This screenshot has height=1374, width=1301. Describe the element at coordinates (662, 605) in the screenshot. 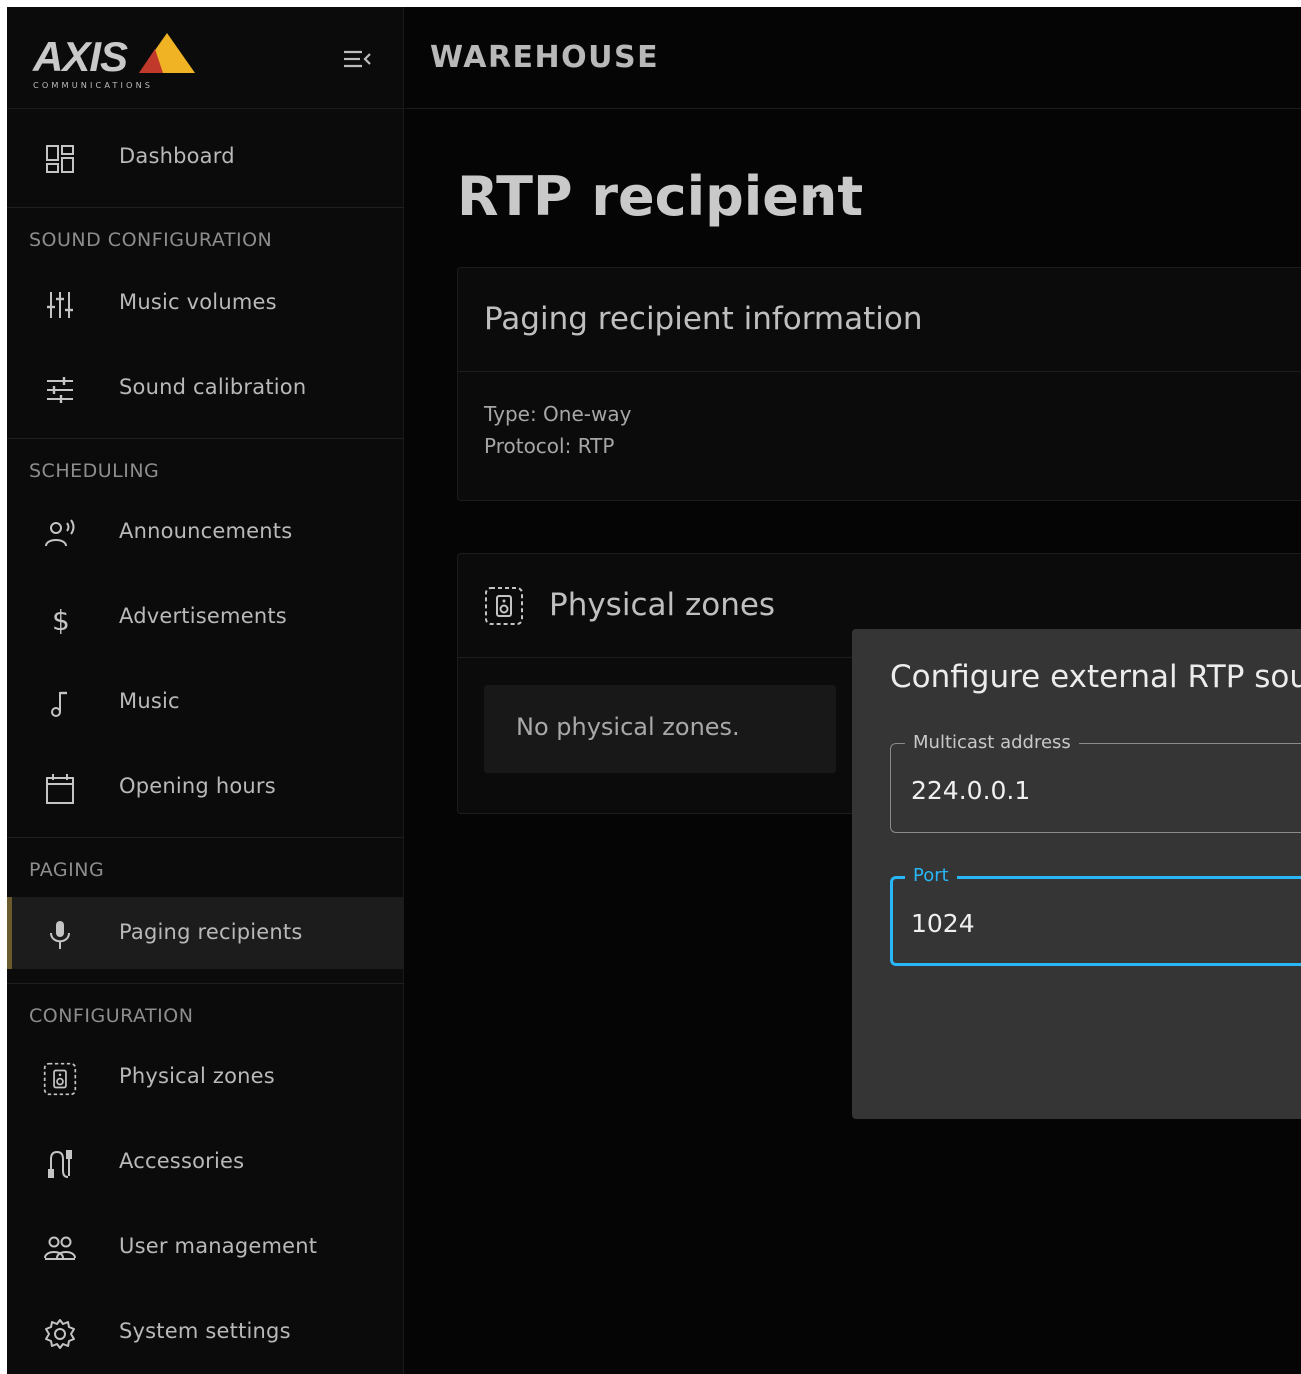

I see `card-title: Physical zones` at that location.